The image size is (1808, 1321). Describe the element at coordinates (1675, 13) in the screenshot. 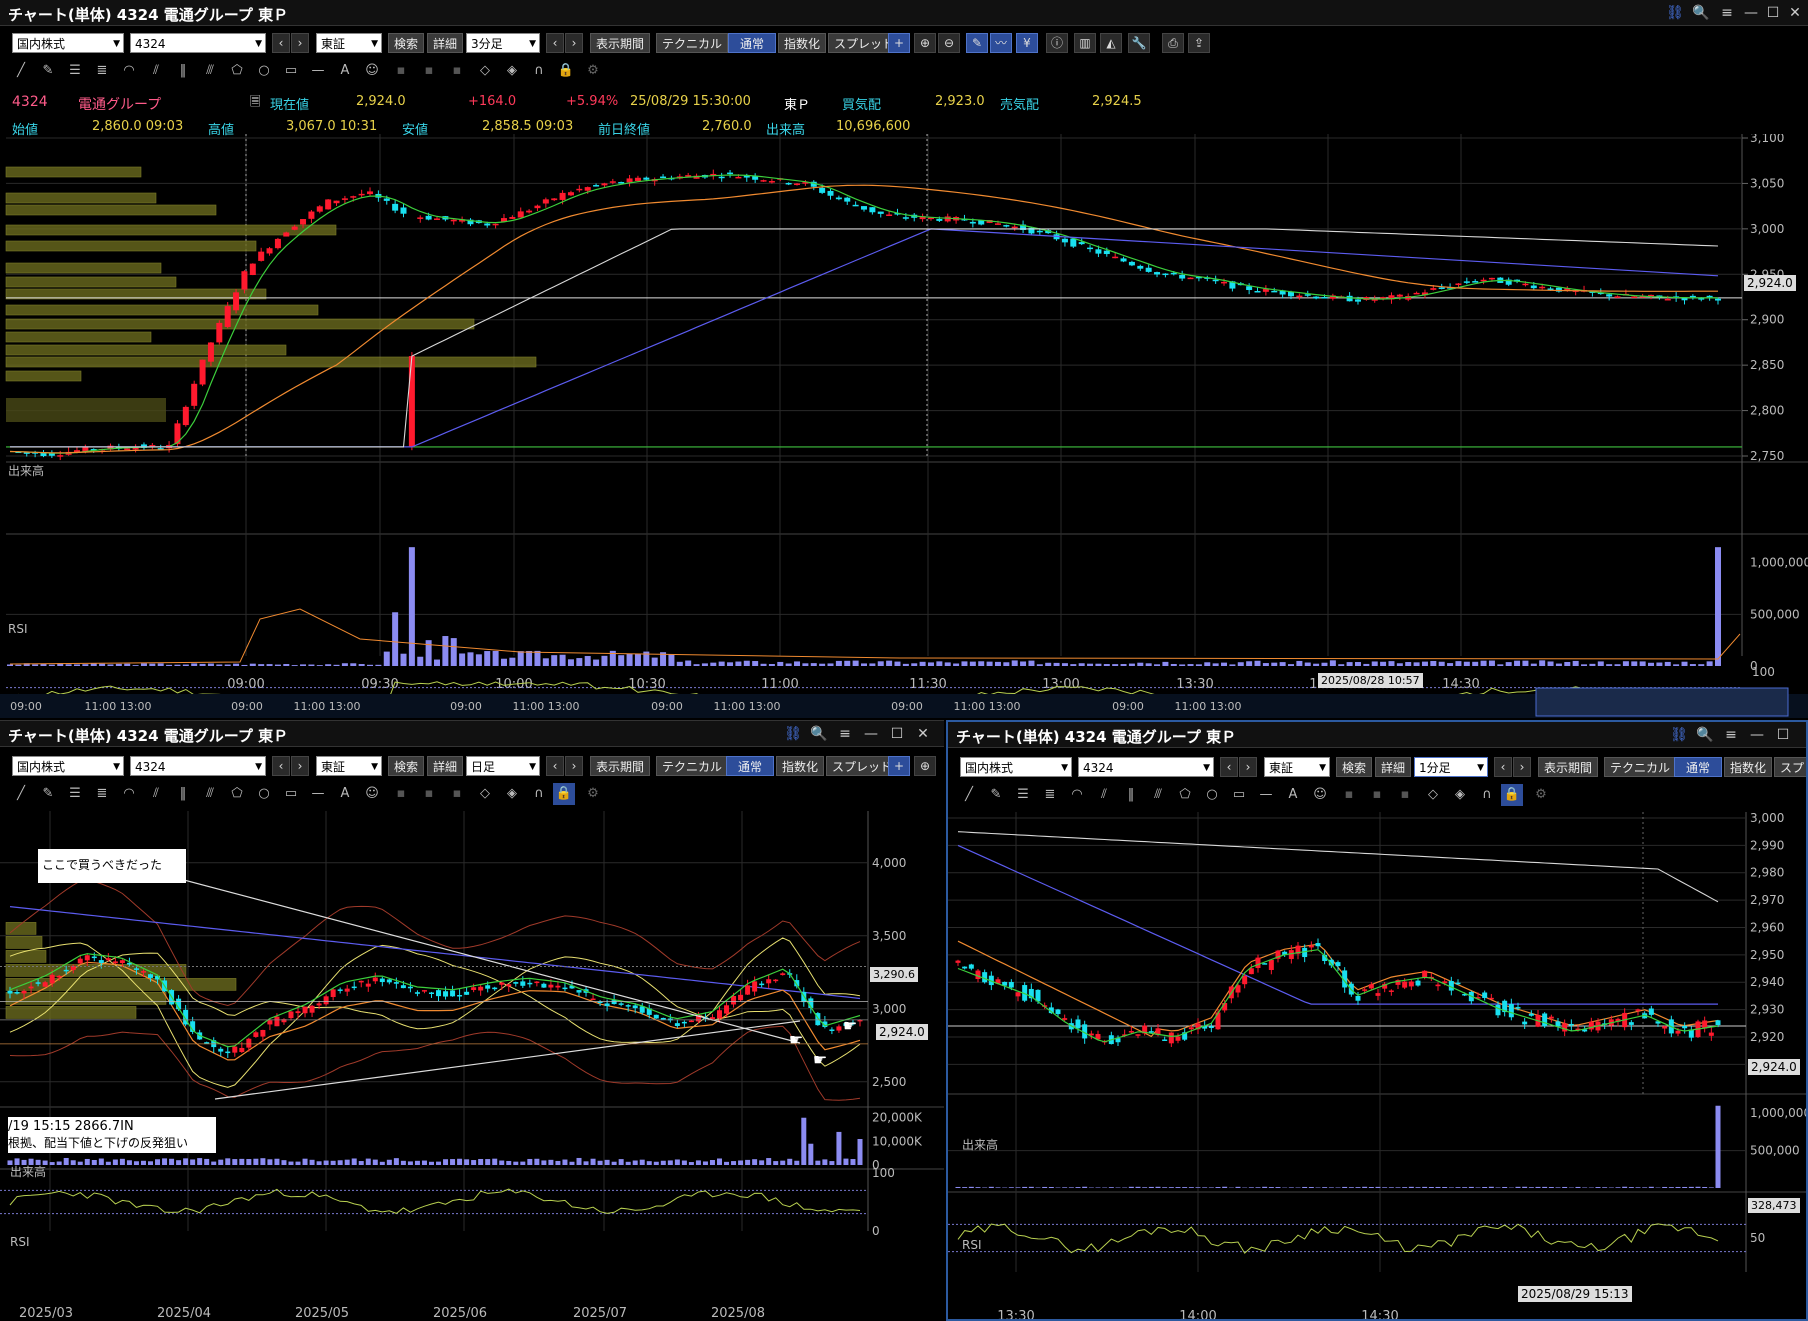

I see `link-icon: ⛓` at that location.